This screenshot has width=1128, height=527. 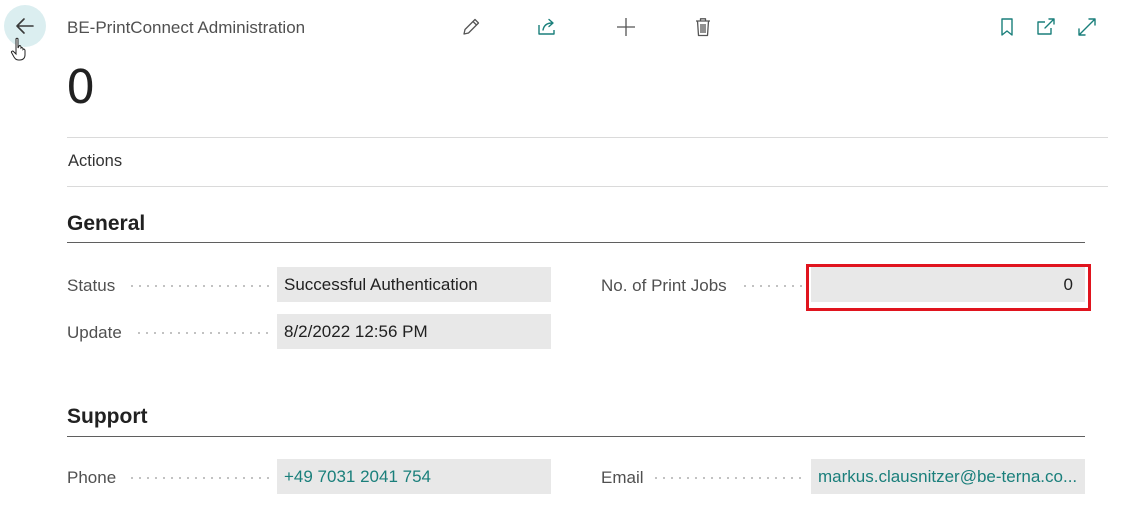 I want to click on phone-field: +49 7031 2041 754, so click(x=414, y=476).